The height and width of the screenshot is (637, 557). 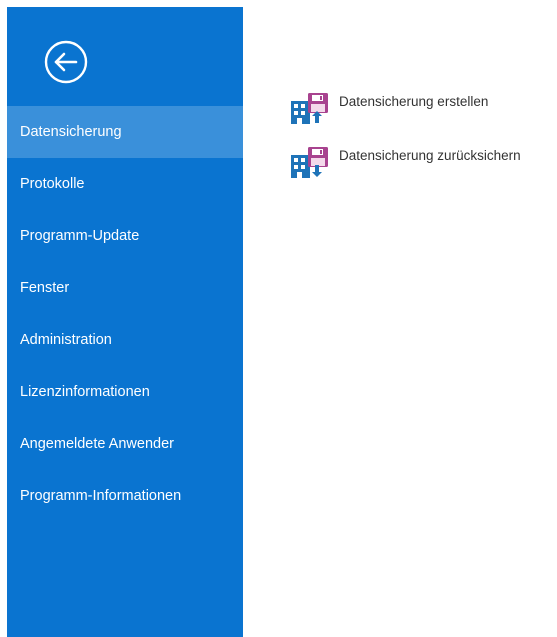 I want to click on back-arrow-circle-icon, so click(x=66, y=62).